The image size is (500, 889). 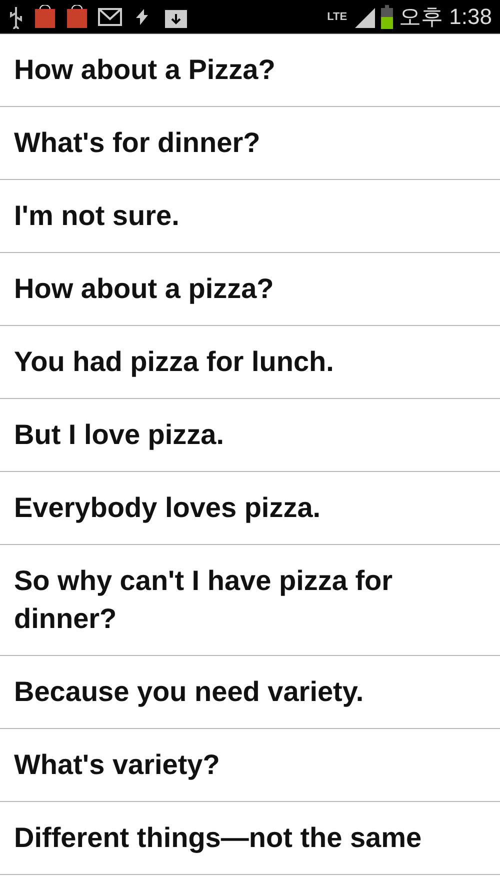 What do you see at coordinates (250, 289) in the screenshot?
I see `list-item: How about a pizza?` at bounding box center [250, 289].